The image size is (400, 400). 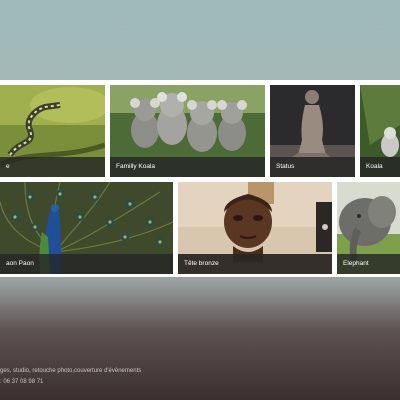 What do you see at coordinates (255, 264) in the screenshot?
I see `tile-caption: Tête bronze` at bounding box center [255, 264].